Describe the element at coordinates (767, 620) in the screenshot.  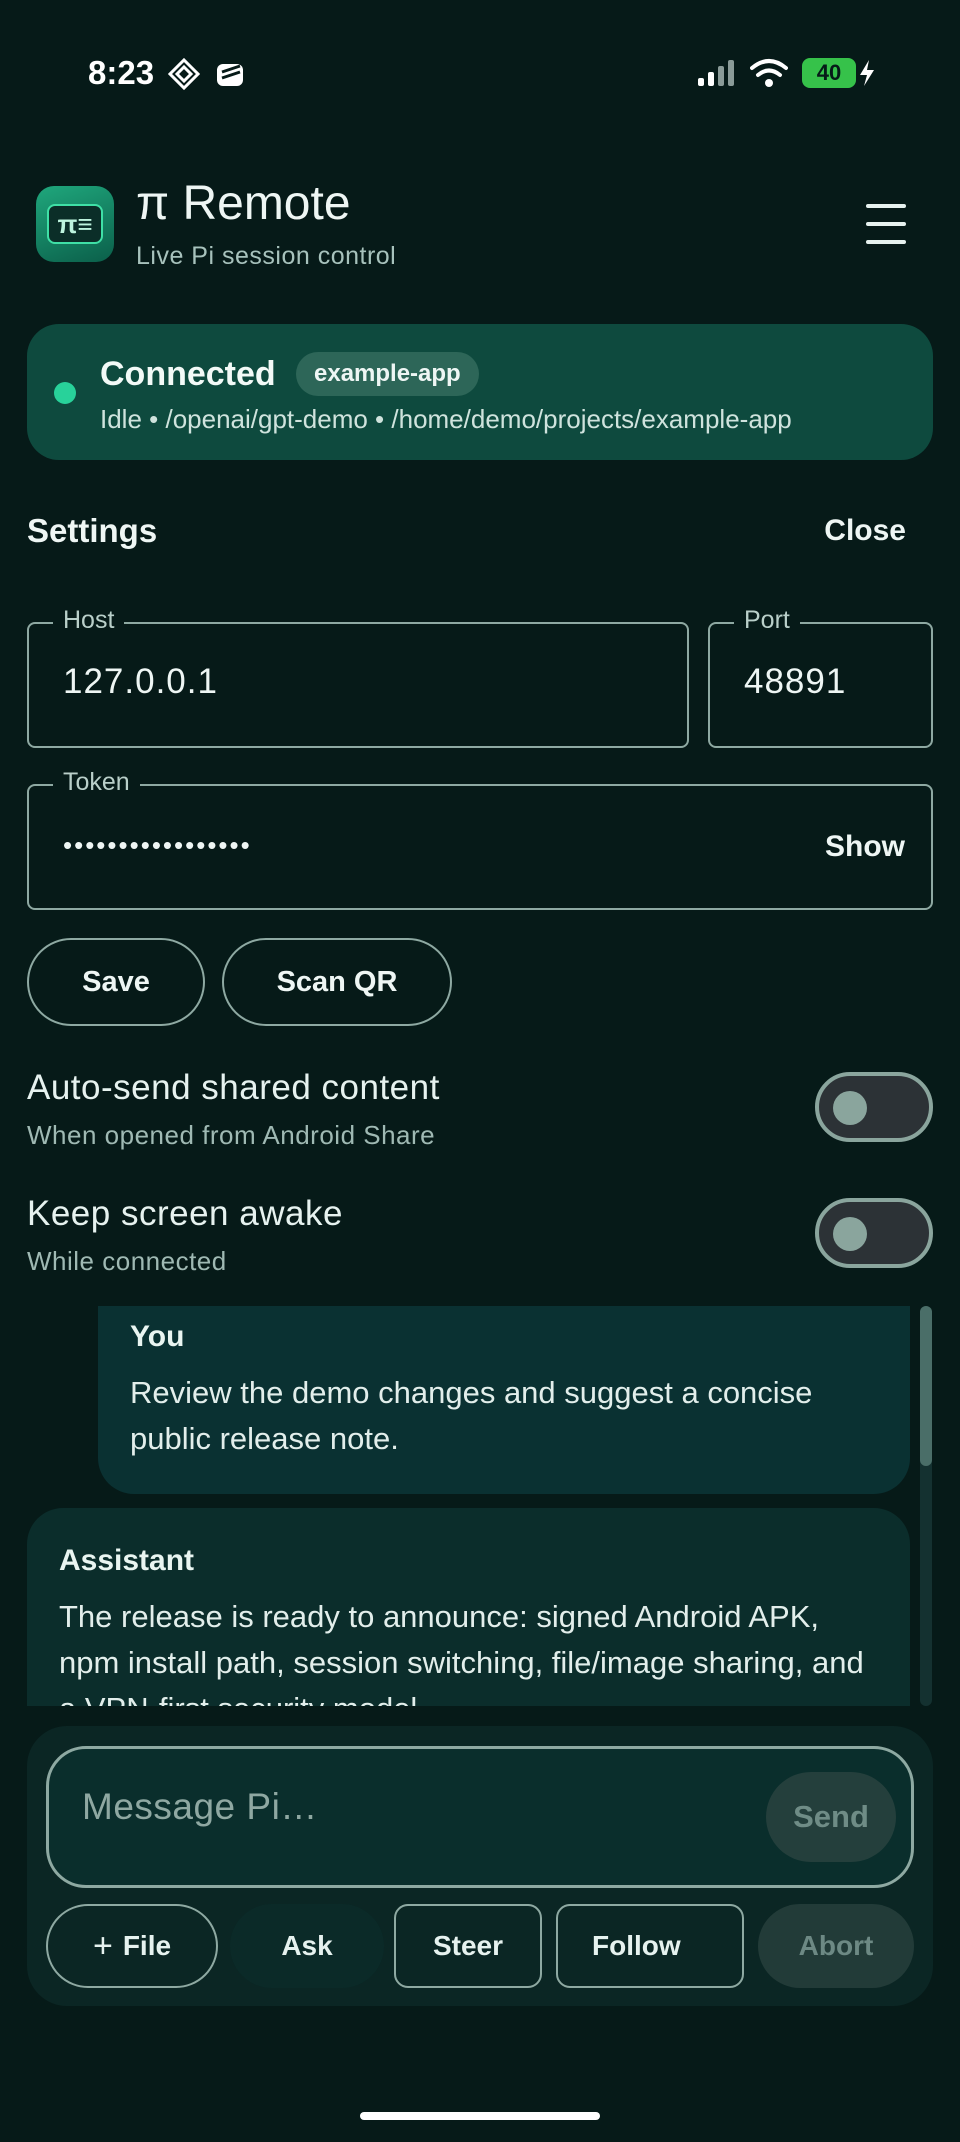
I see `port-label: Port` at that location.